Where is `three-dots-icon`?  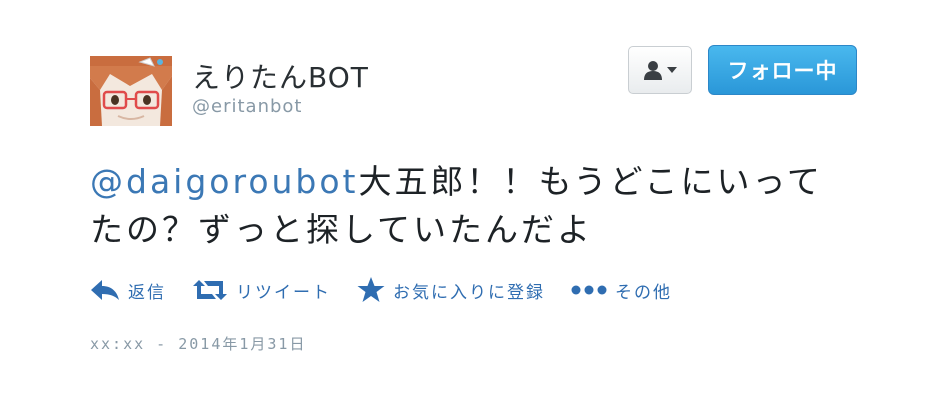
three-dots-icon is located at coordinates (589, 290).